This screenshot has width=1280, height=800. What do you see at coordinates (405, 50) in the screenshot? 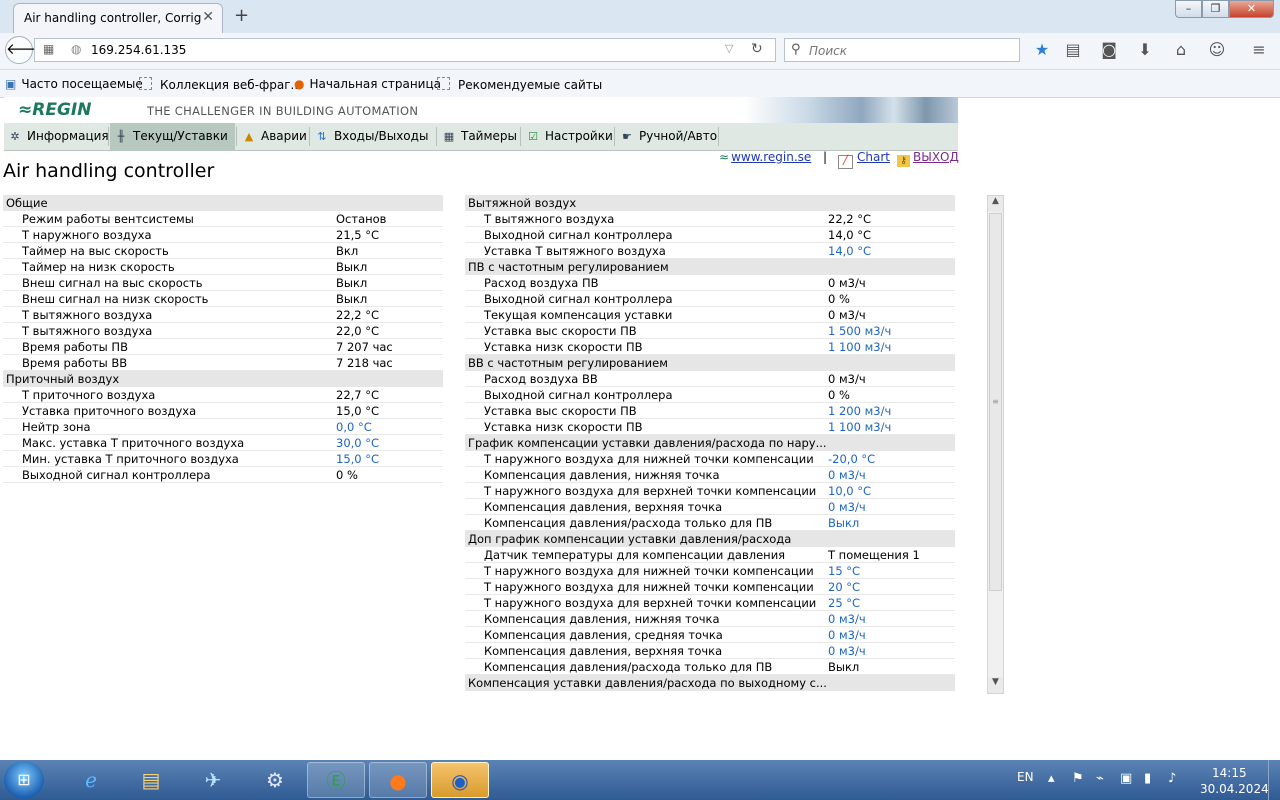
I see `address-bar: ▦ ◍ 169.254.61.135 ▽ ↻` at bounding box center [405, 50].